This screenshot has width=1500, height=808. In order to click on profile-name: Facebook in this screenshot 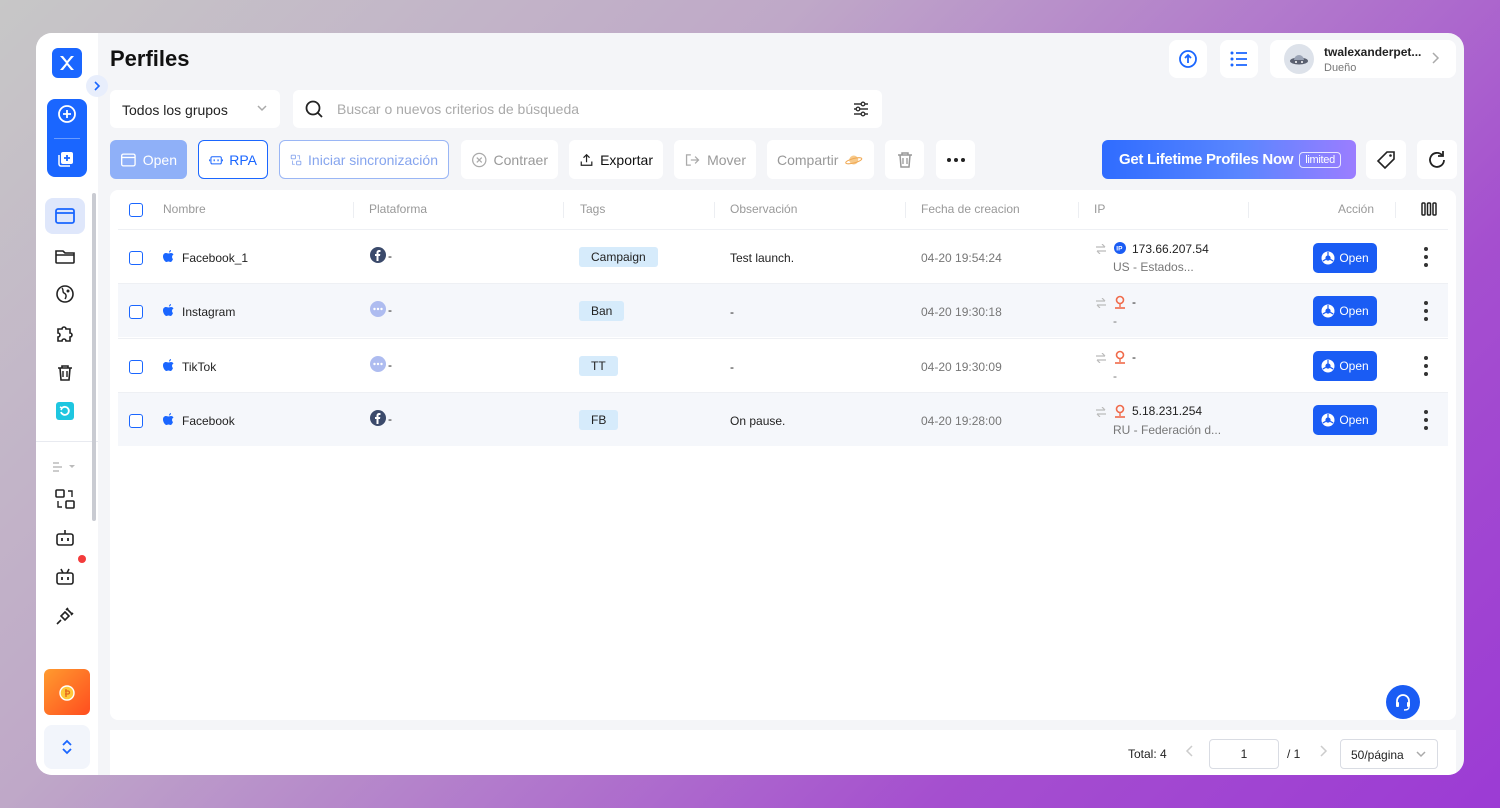, I will do `click(208, 421)`.